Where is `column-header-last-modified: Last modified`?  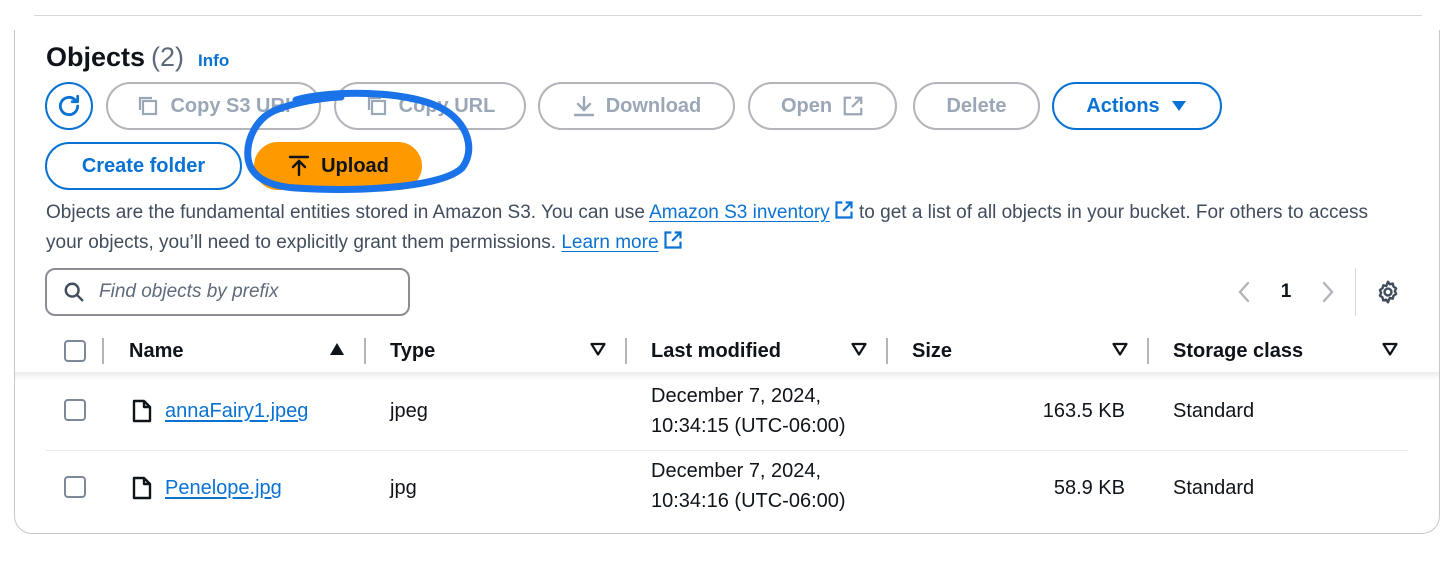 column-header-last-modified: Last modified is located at coordinates (759, 351).